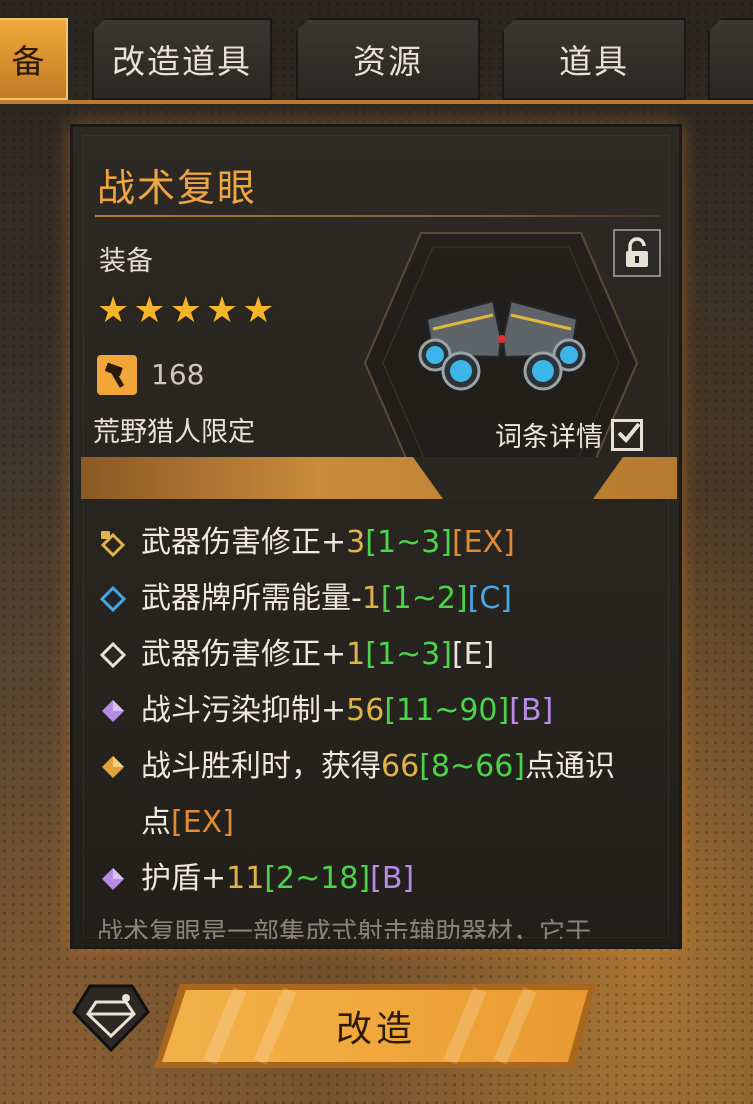  I want to click on power-value: 168, so click(178, 374).